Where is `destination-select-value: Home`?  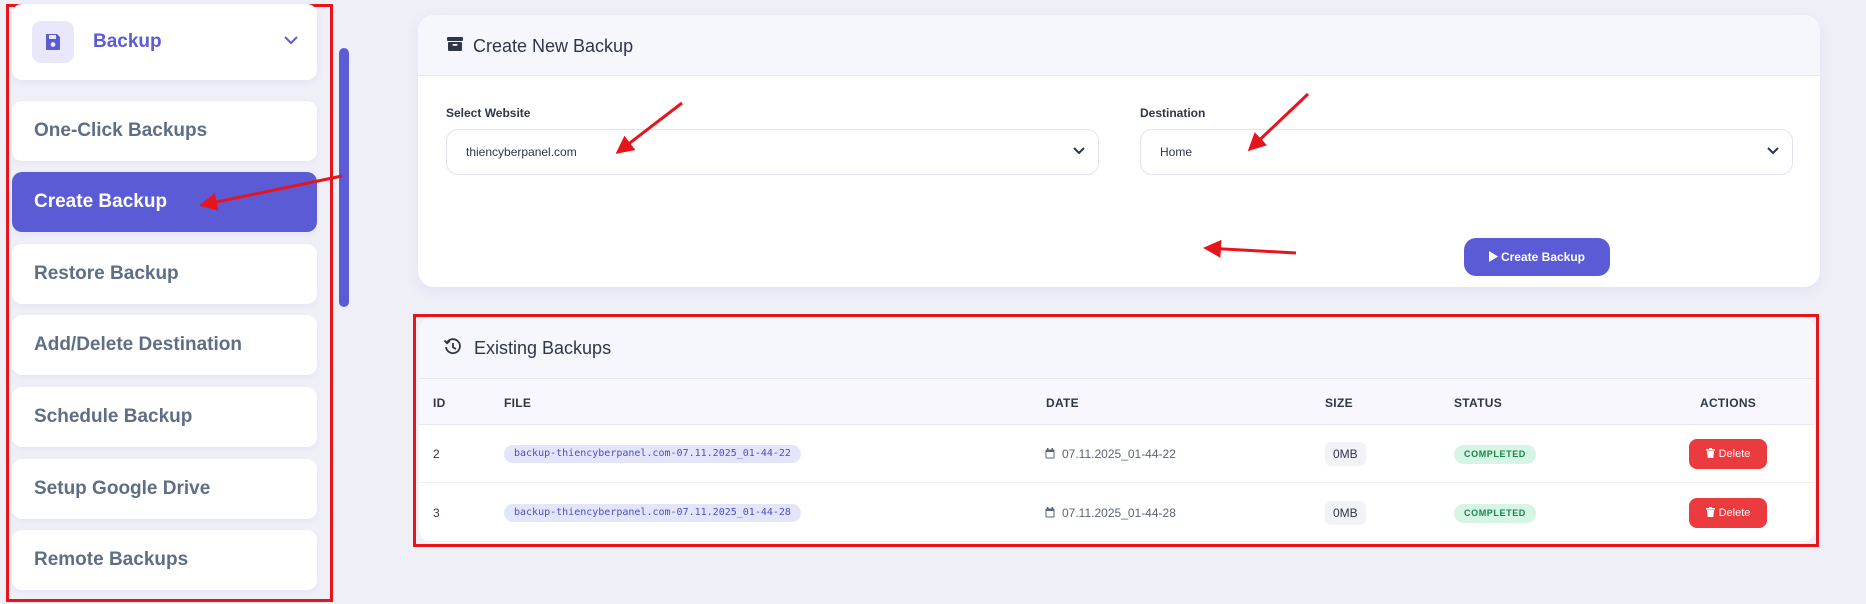 destination-select-value: Home is located at coordinates (1176, 152).